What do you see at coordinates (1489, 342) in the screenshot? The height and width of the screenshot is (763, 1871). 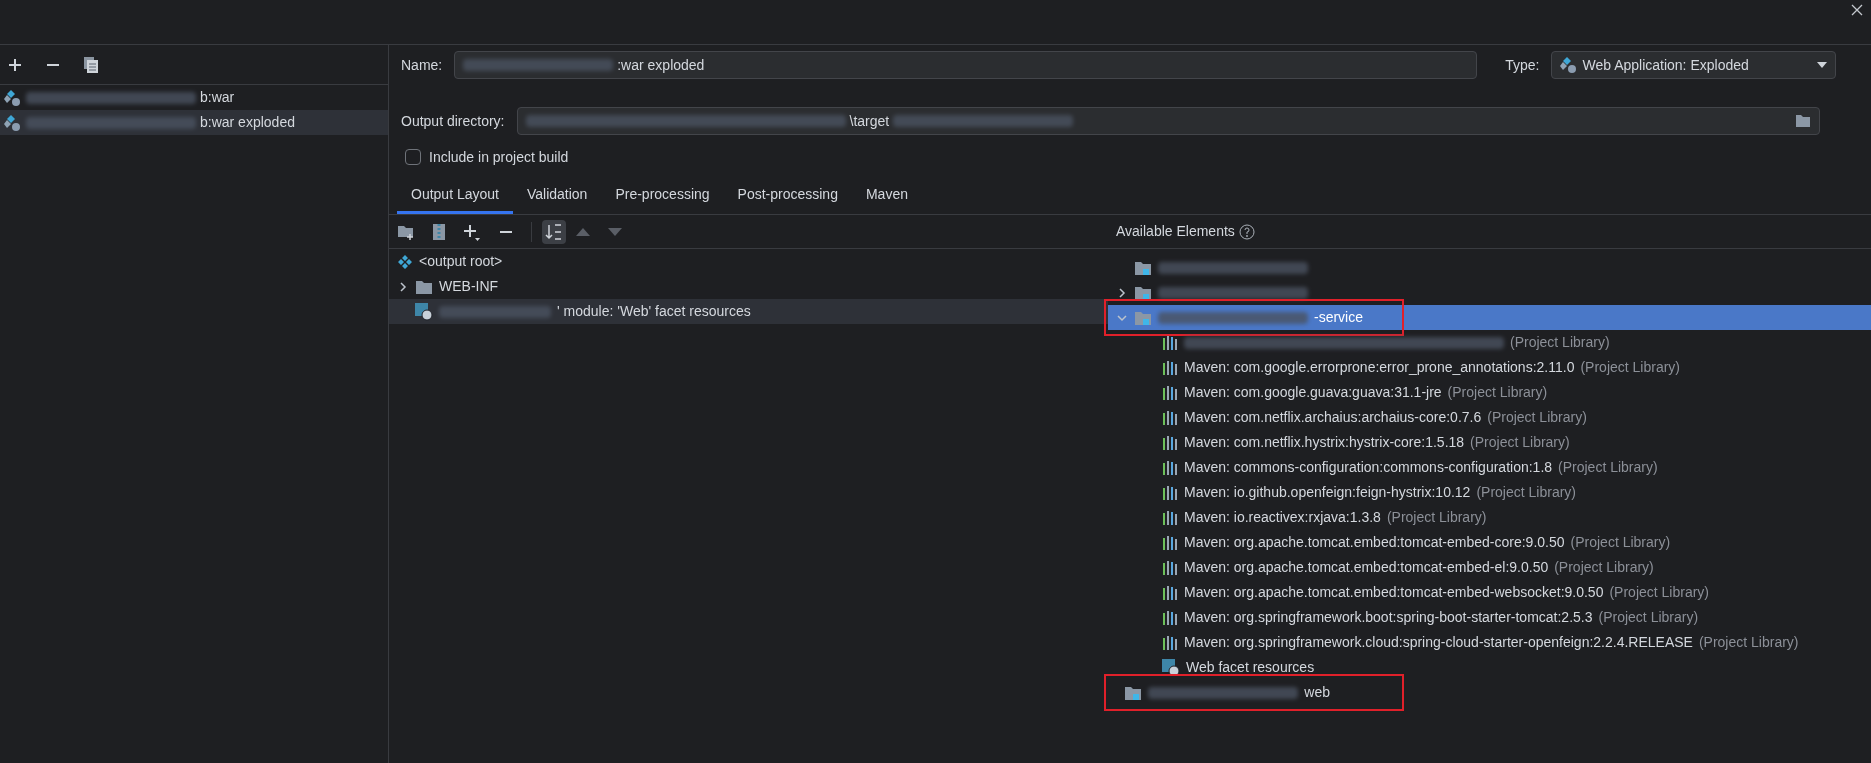 I see `element-item: (Project Library)` at bounding box center [1489, 342].